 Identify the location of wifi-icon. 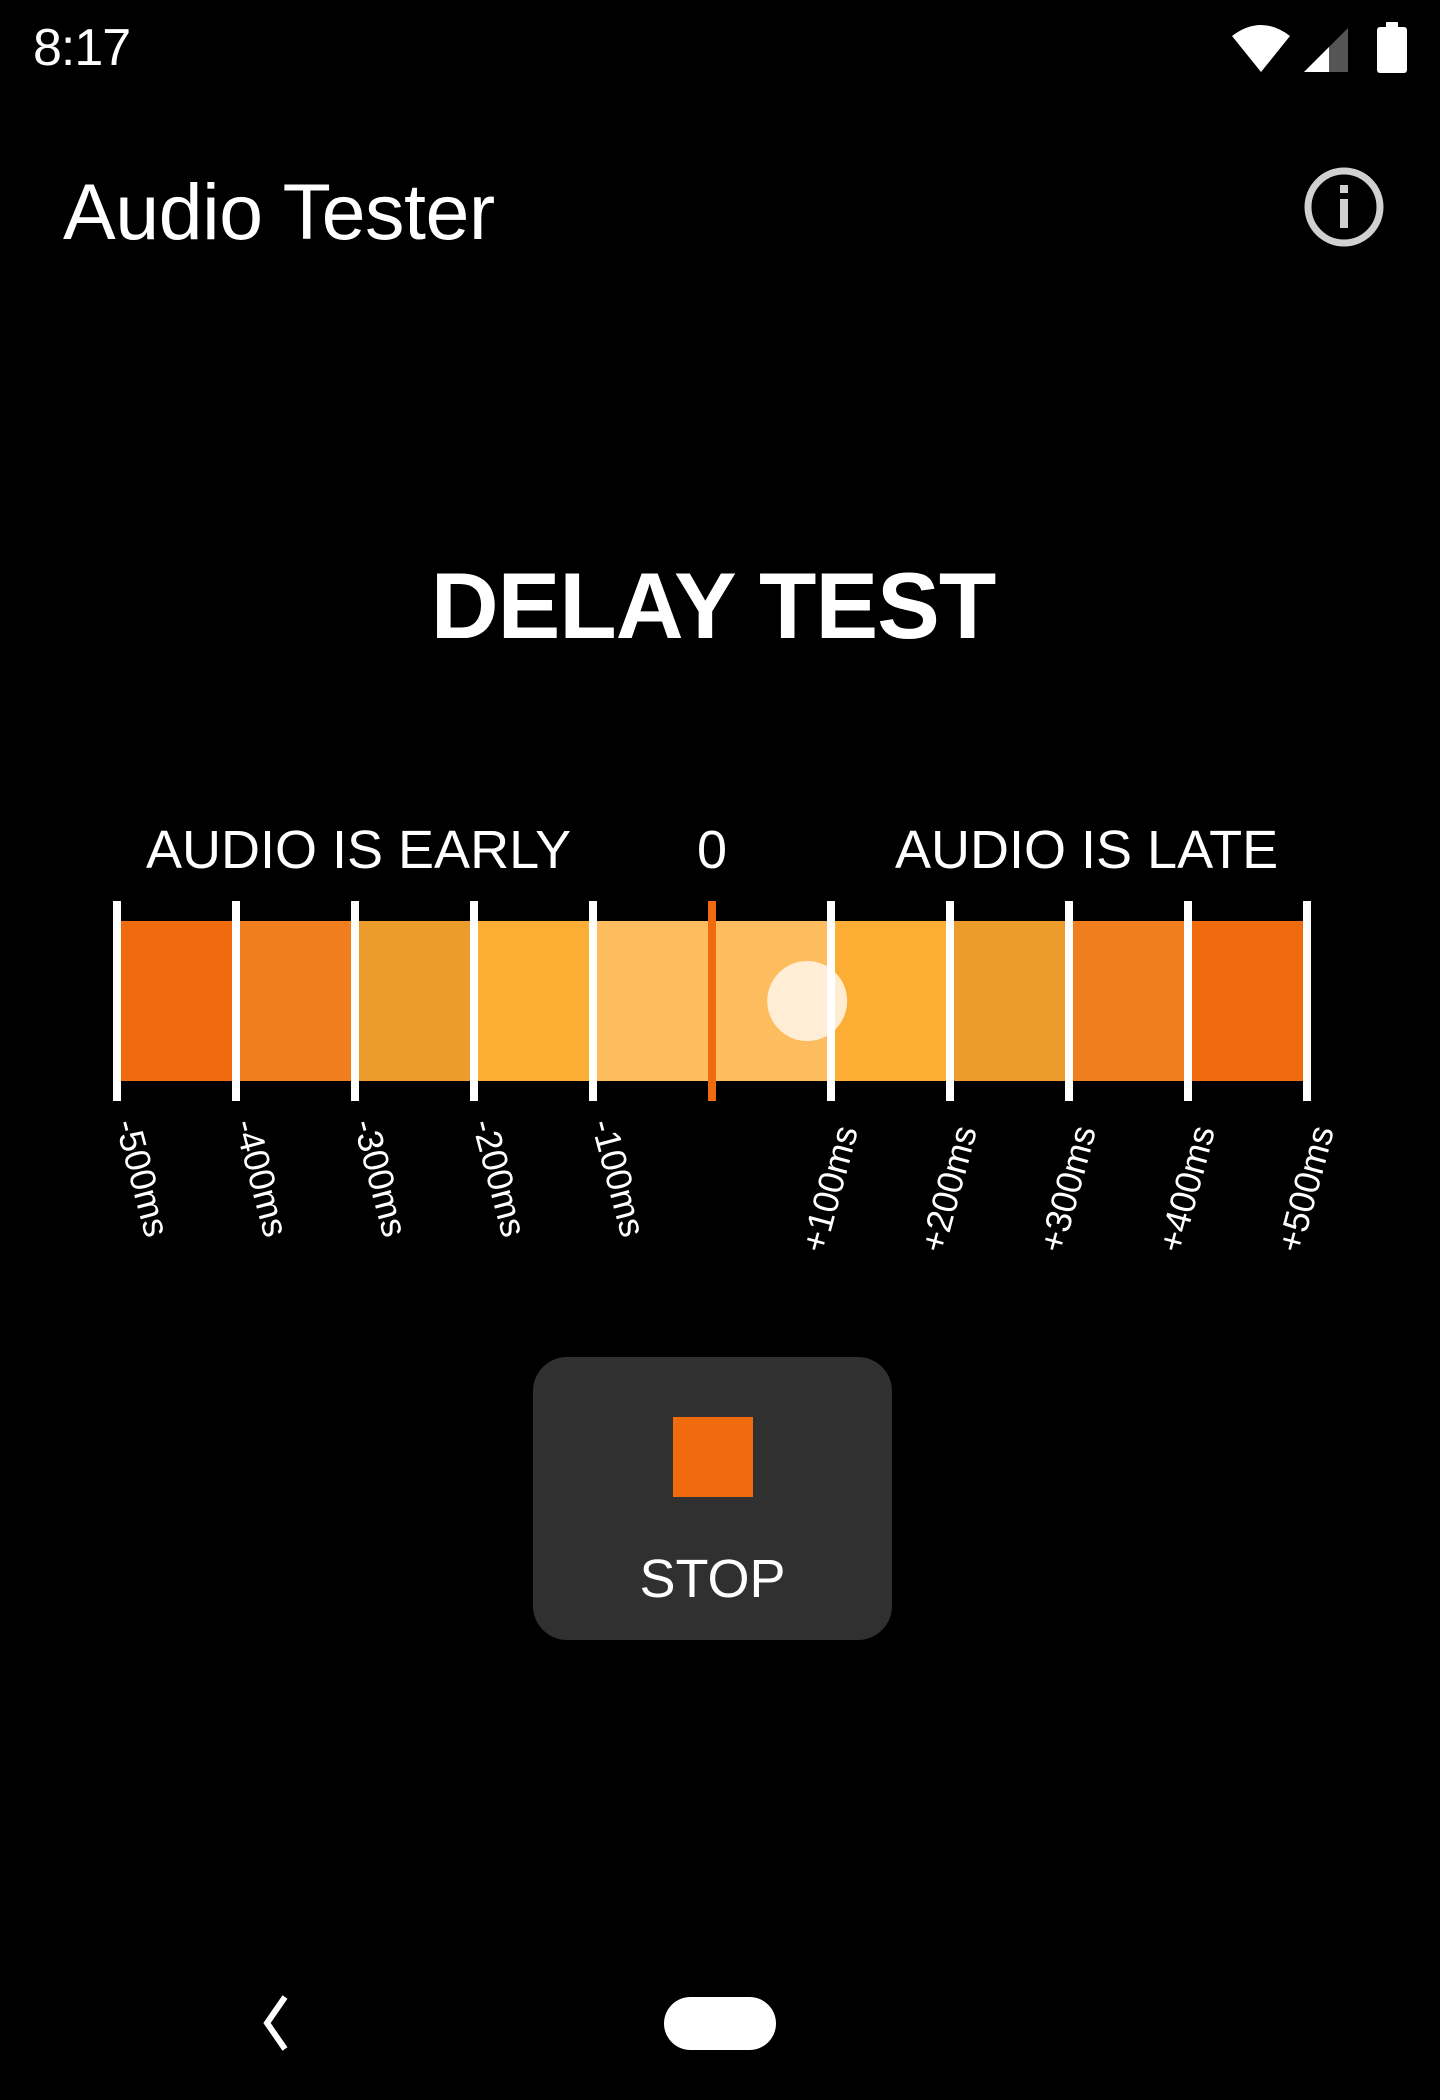
(1261, 48).